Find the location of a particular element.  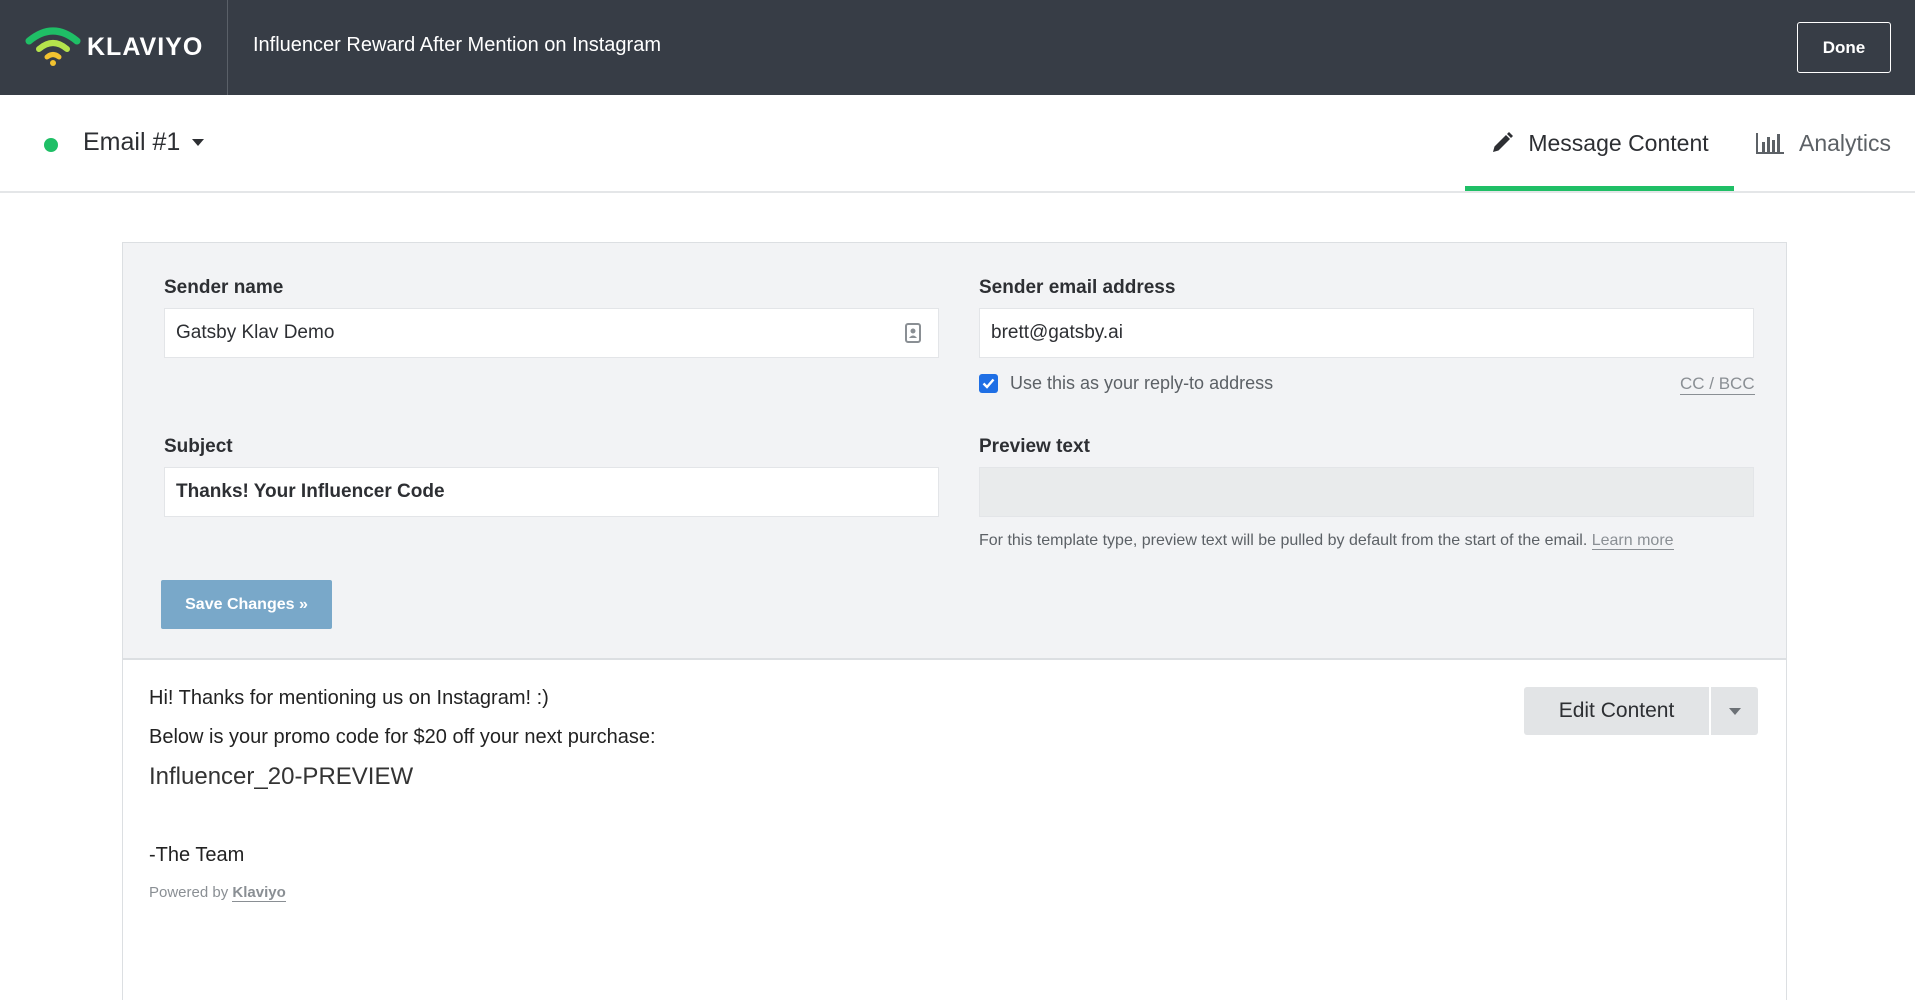

message-header: Email #1 Message Content Analytics is located at coordinates (957, 144).